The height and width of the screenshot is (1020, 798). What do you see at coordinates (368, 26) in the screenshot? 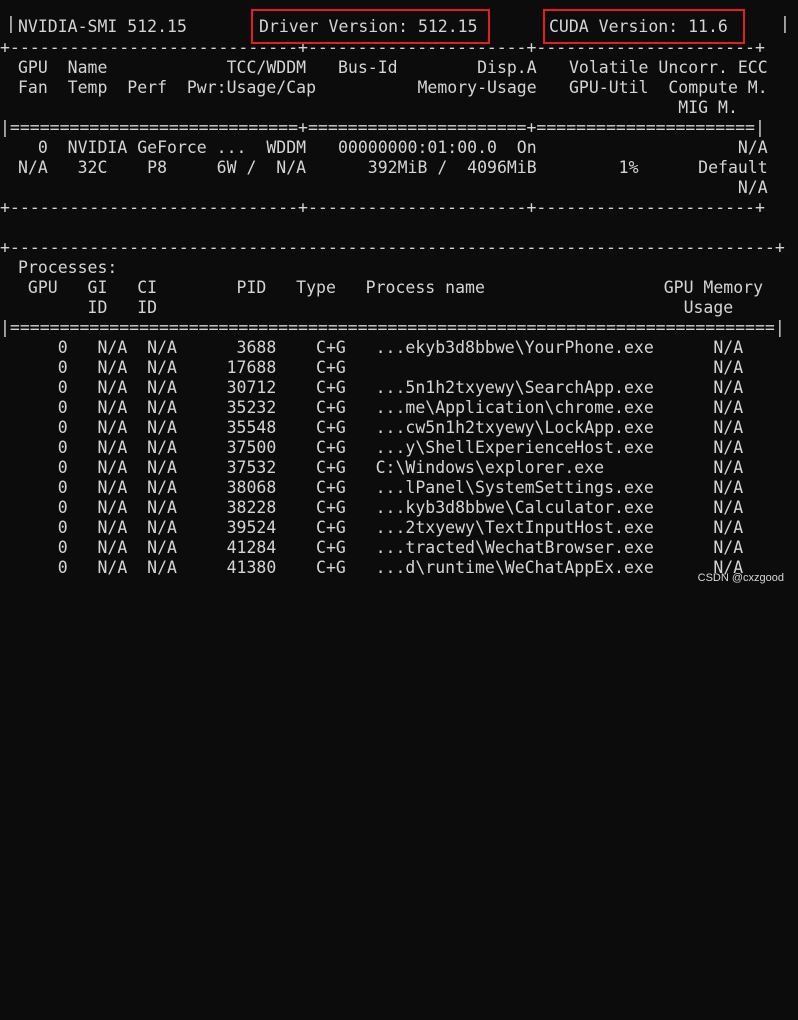
I see `driver-version-label: Driver Version: 512.15` at bounding box center [368, 26].